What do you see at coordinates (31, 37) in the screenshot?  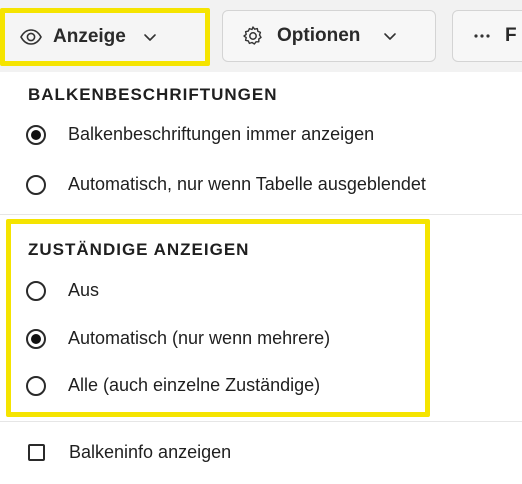 I see `eye-icon` at bounding box center [31, 37].